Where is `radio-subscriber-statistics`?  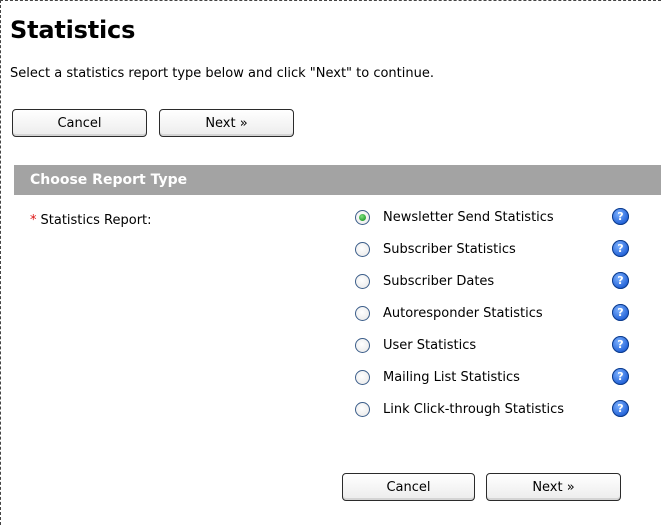
radio-subscriber-statistics is located at coordinates (362, 249).